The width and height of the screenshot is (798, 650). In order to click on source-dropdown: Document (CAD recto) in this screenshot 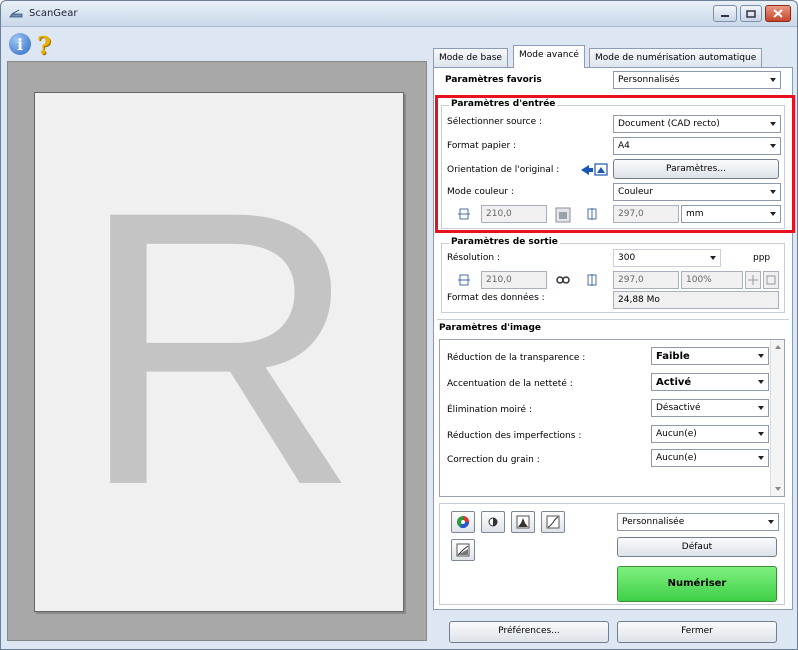, I will do `click(697, 124)`.